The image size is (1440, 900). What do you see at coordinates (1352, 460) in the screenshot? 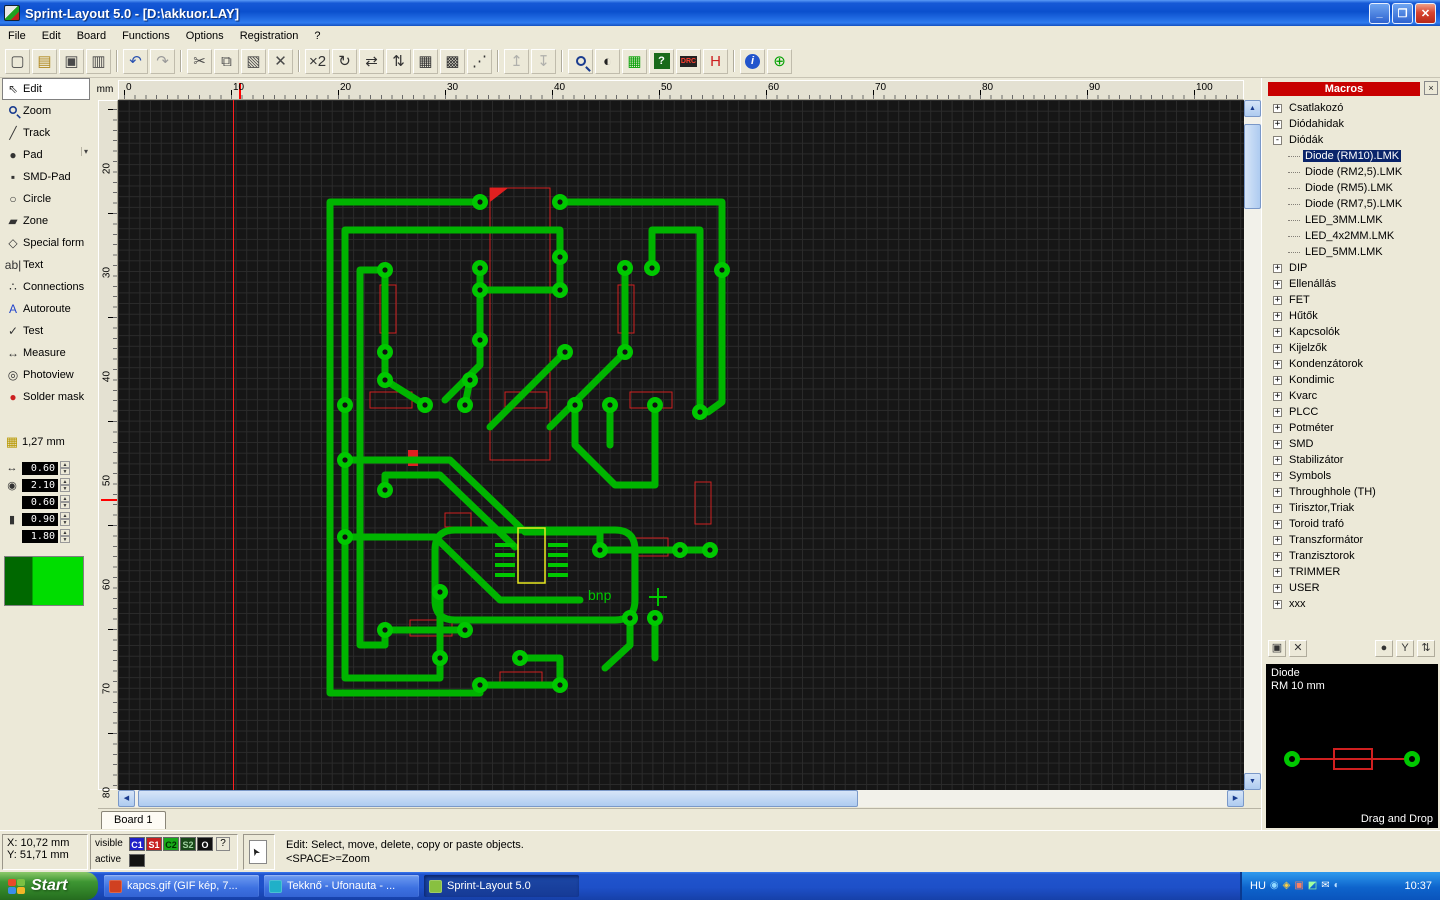
I see `macro-tree-item: + Stabilizátor` at bounding box center [1352, 460].